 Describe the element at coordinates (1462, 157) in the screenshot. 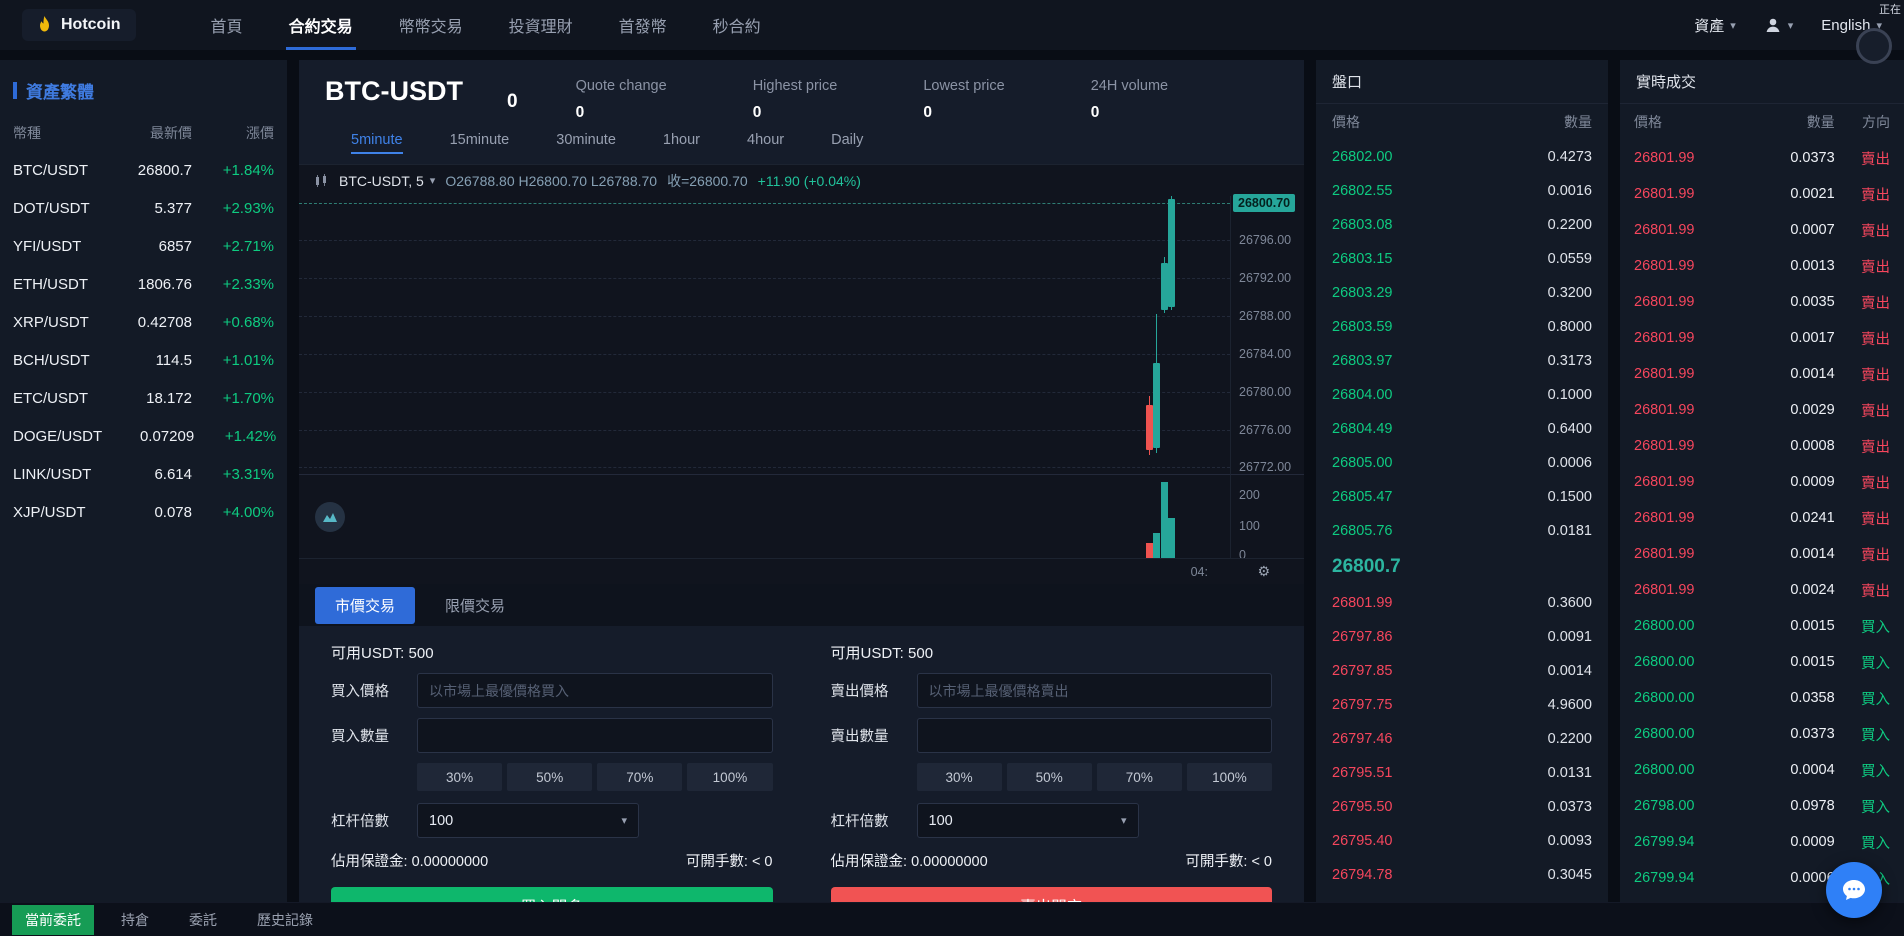

I see `order-book-row: 26802.00 0.4273` at that location.